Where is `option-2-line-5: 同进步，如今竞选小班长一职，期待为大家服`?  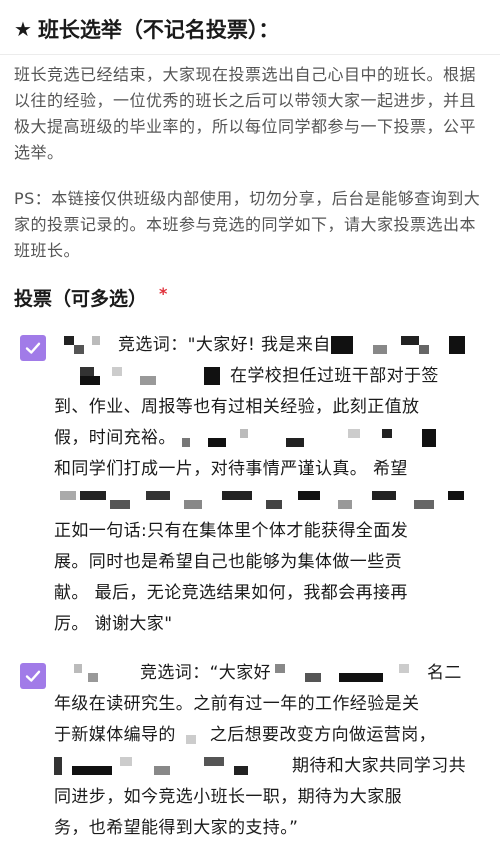 option-2-line-5: 同进步，如今竞选小班长一职，期待为大家服 is located at coordinates (228, 797).